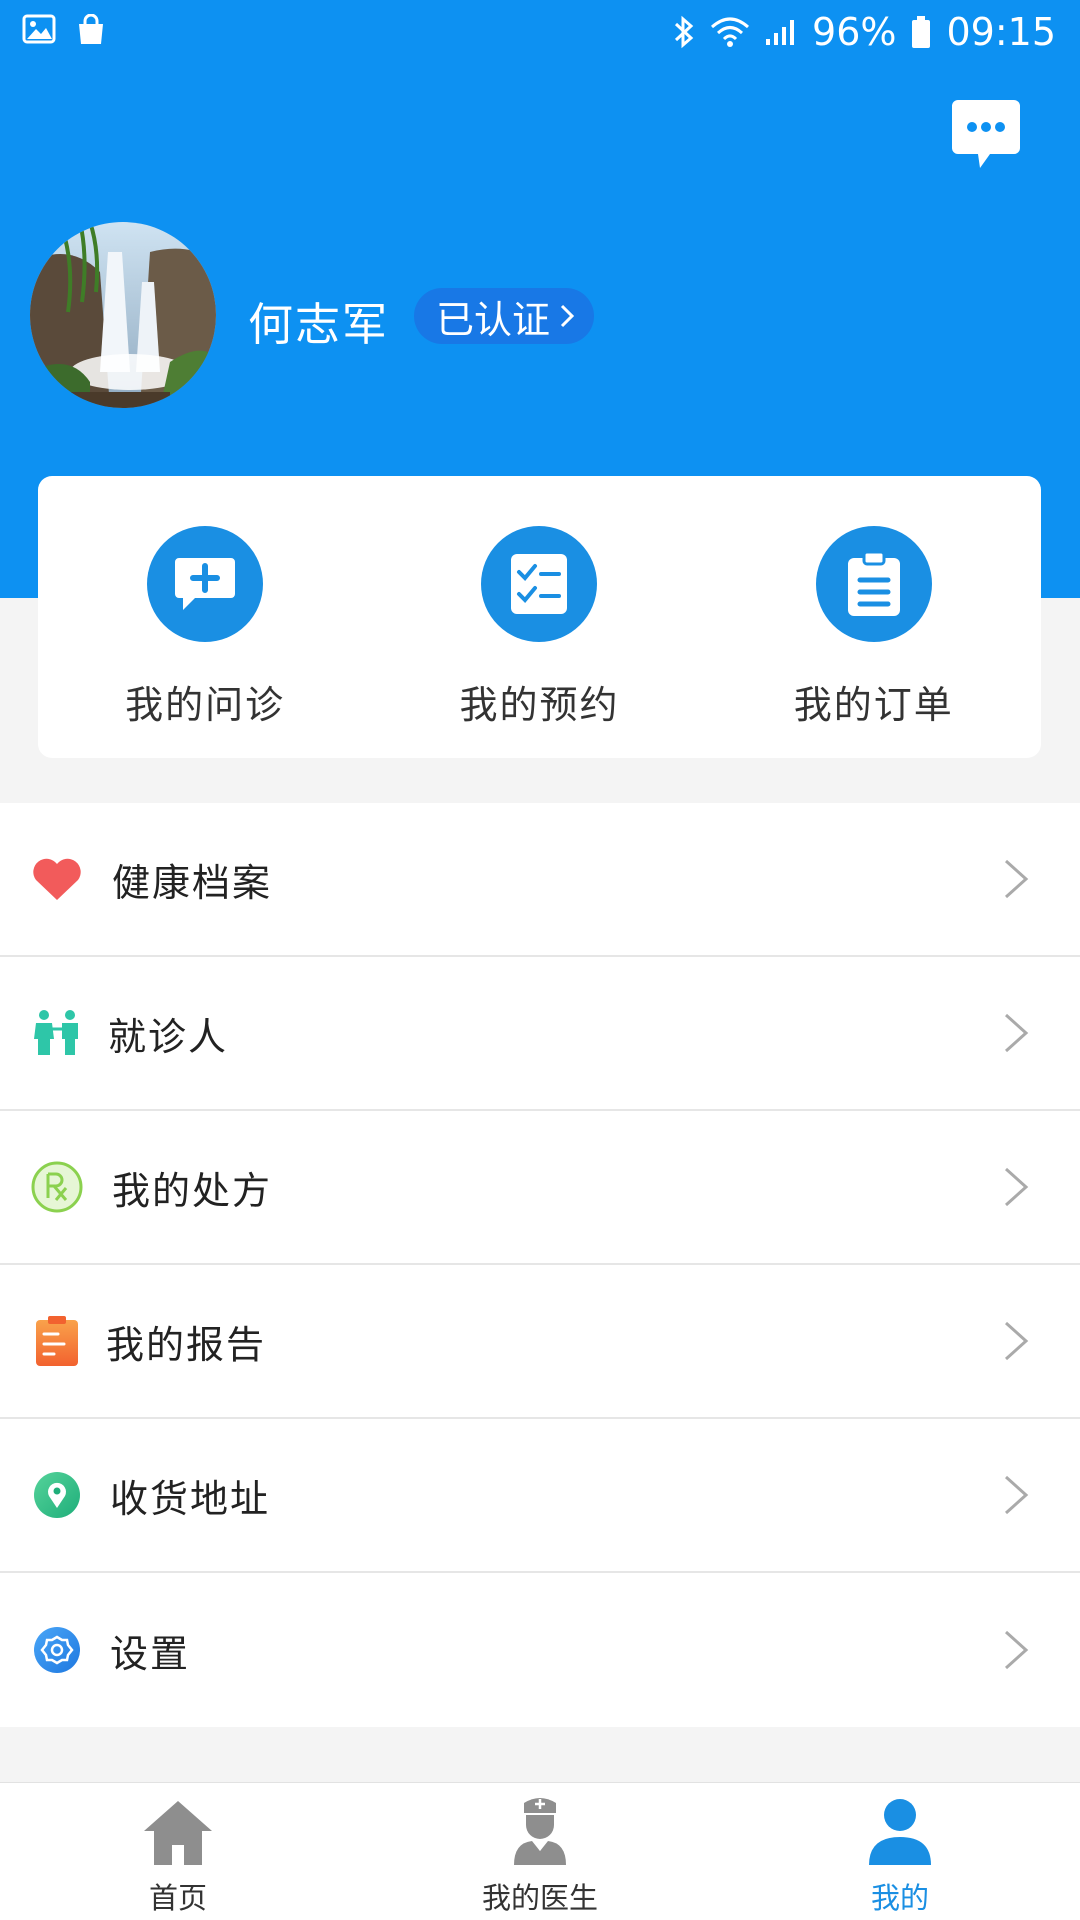  I want to click on message-bubble-icon, so click(986, 136).